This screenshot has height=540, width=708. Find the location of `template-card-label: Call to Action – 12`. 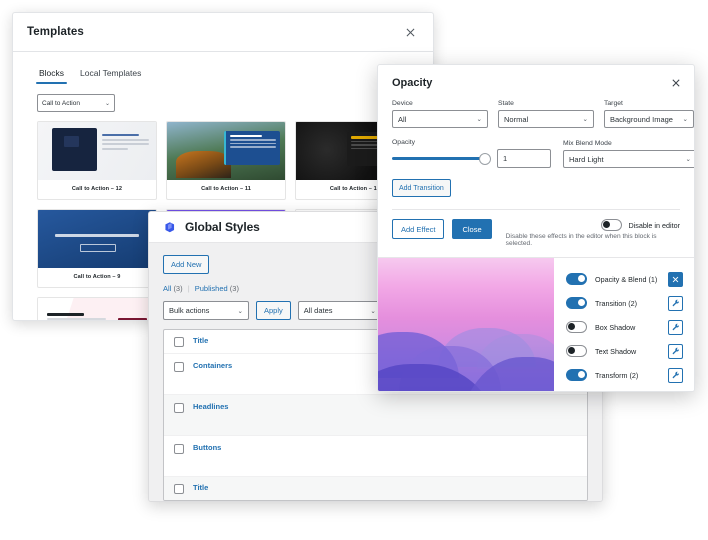

template-card-label: Call to Action – 12 is located at coordinates (97, 189).